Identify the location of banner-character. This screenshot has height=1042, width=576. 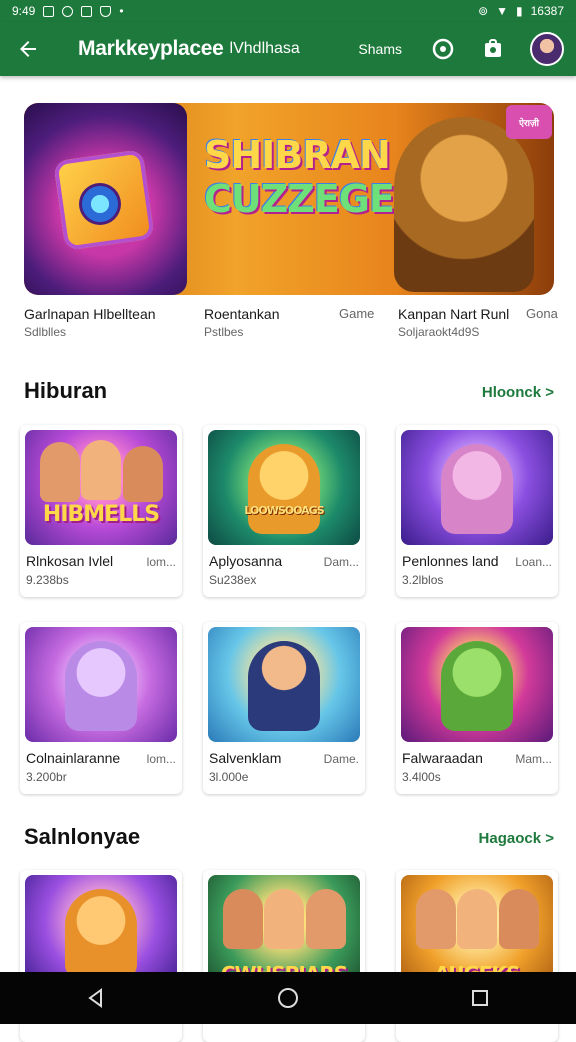
(464, 204).